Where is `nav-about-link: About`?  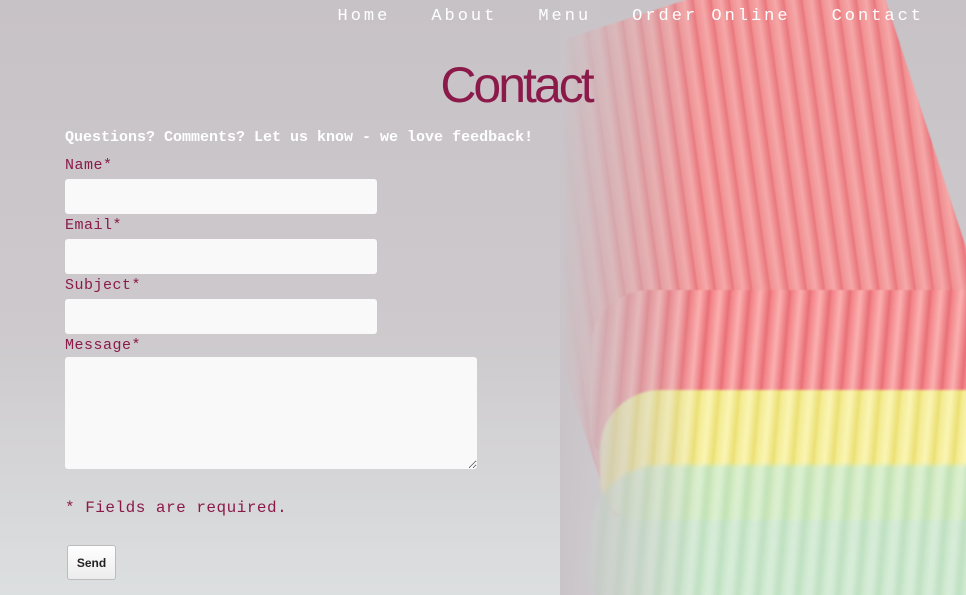 nav-about-link: About is located at coordinates (464, 17).